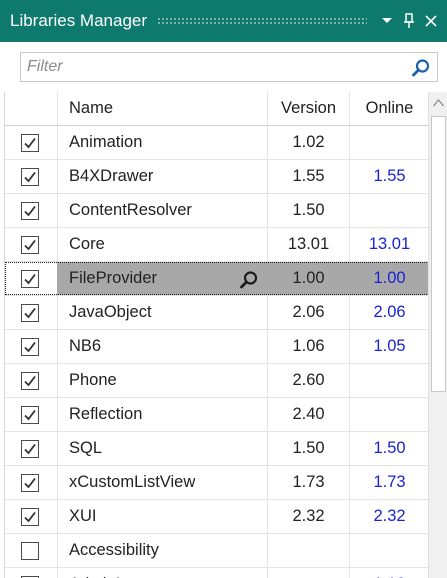  What do you see at coordinates (389, 312) in the screenshot?
I see `library-online-version: 2.06` at bounding box center [389, 312].